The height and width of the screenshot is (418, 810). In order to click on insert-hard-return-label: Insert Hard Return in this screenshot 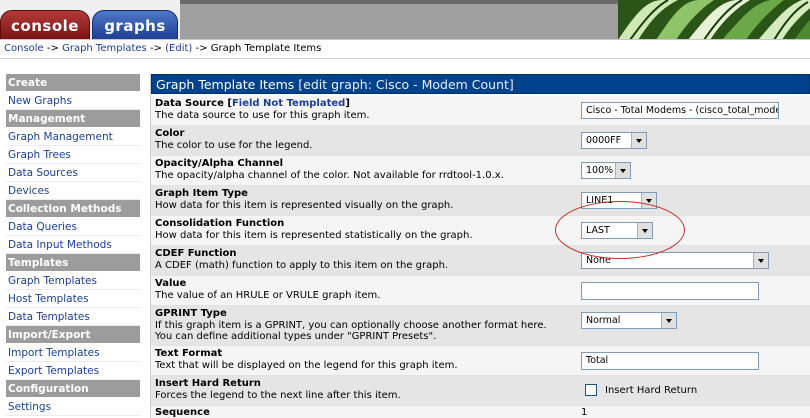, I will do `click(651, 390)`.